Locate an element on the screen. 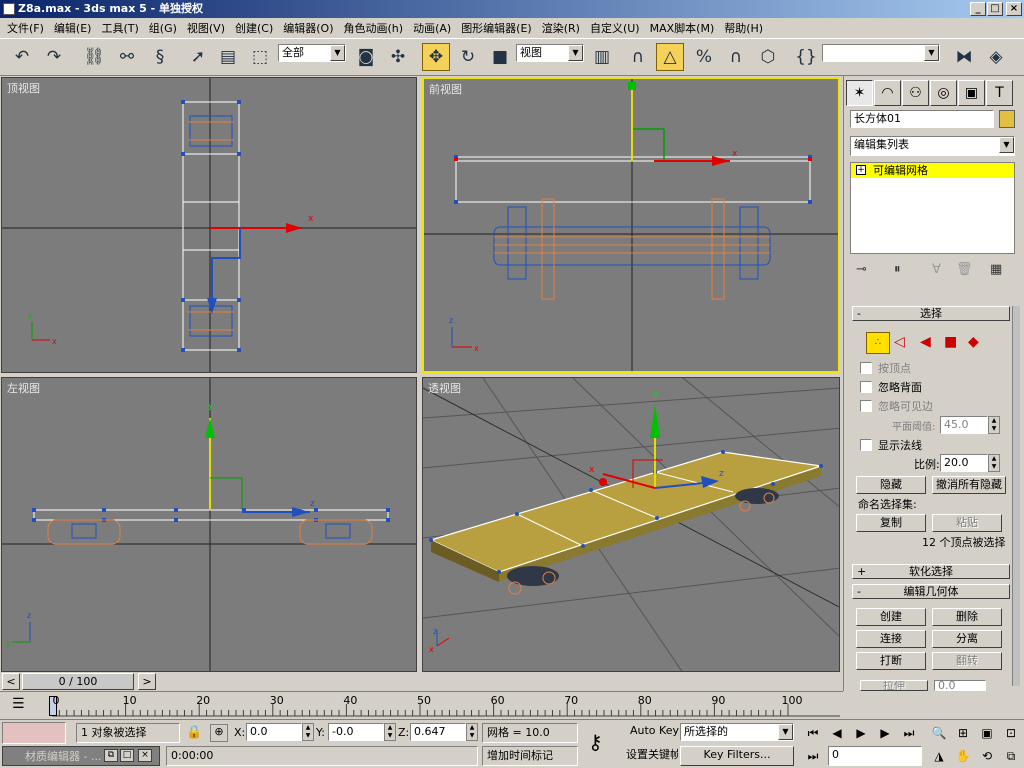  planar-thresh-spinner: ▲ ▼ is located at coordinates (994, 425).